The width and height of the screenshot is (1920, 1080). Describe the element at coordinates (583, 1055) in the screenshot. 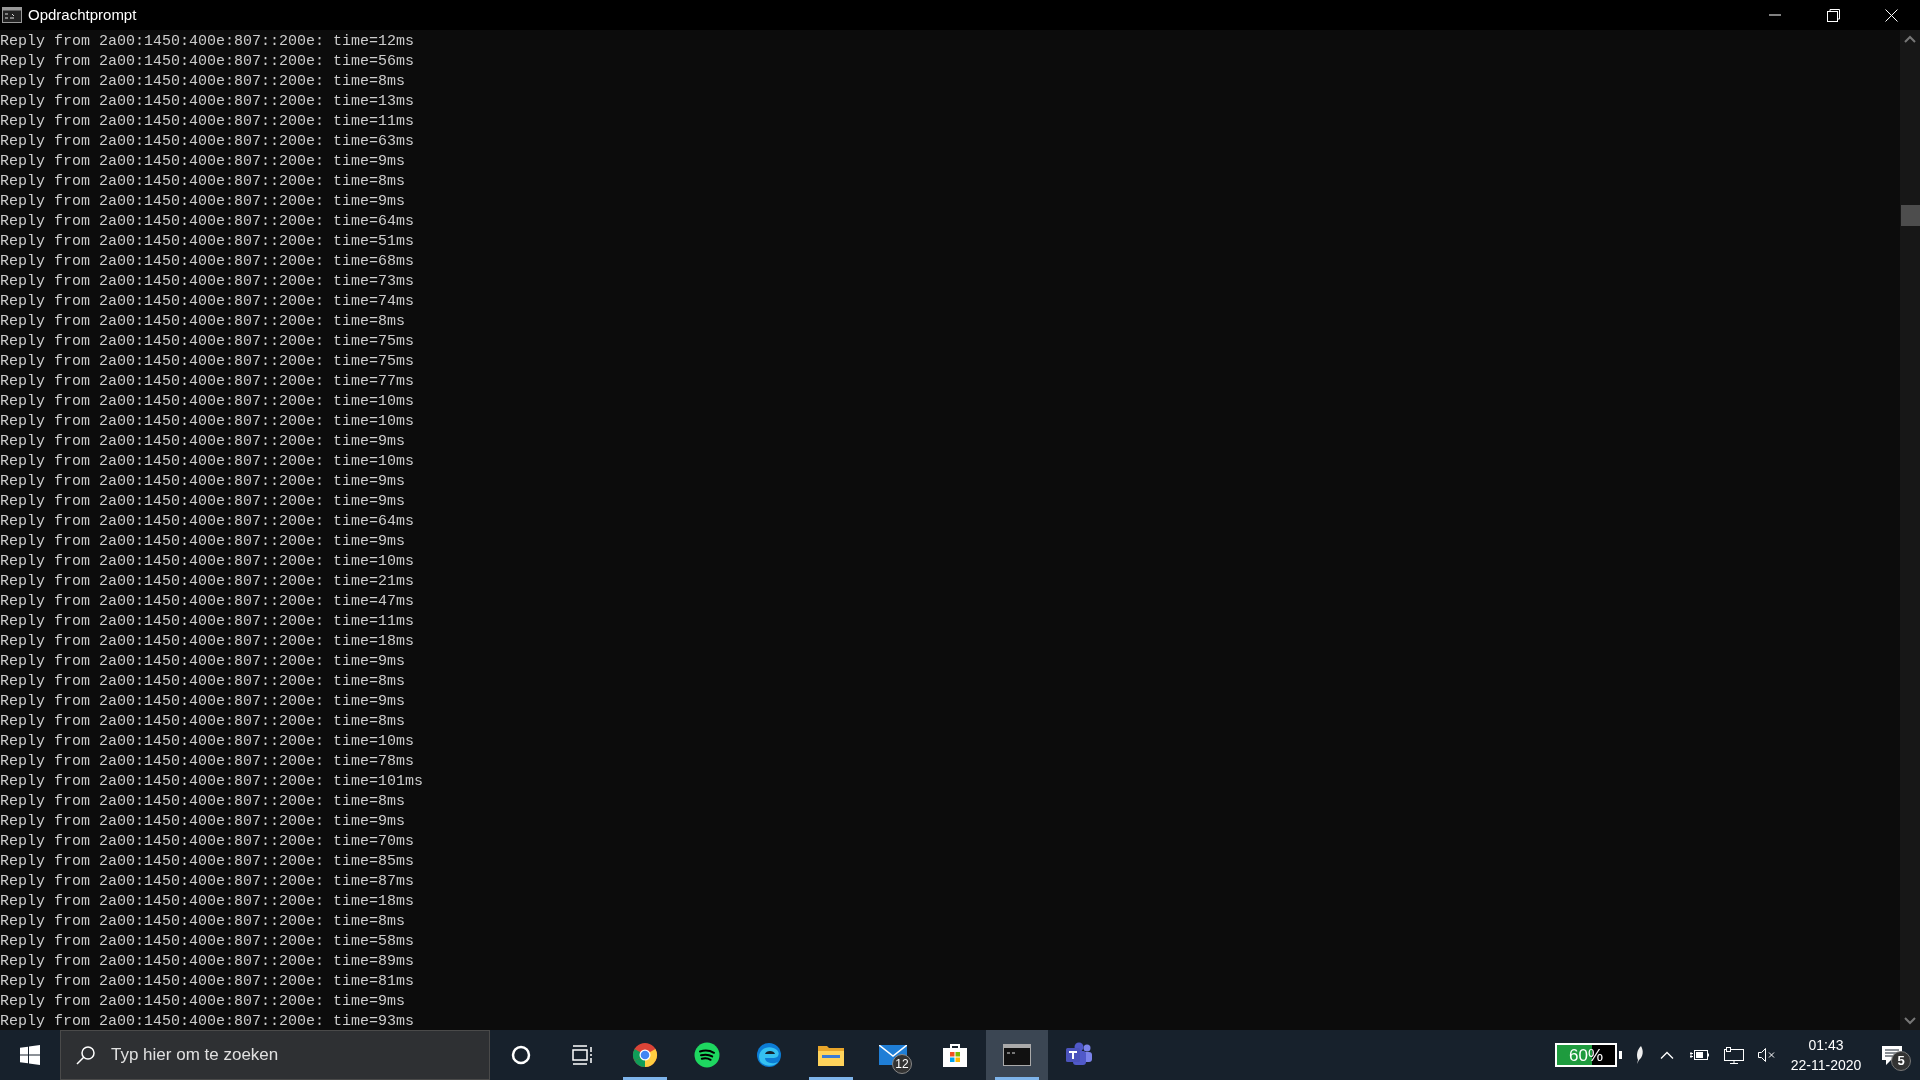

I see `task-view-icon` at that location.